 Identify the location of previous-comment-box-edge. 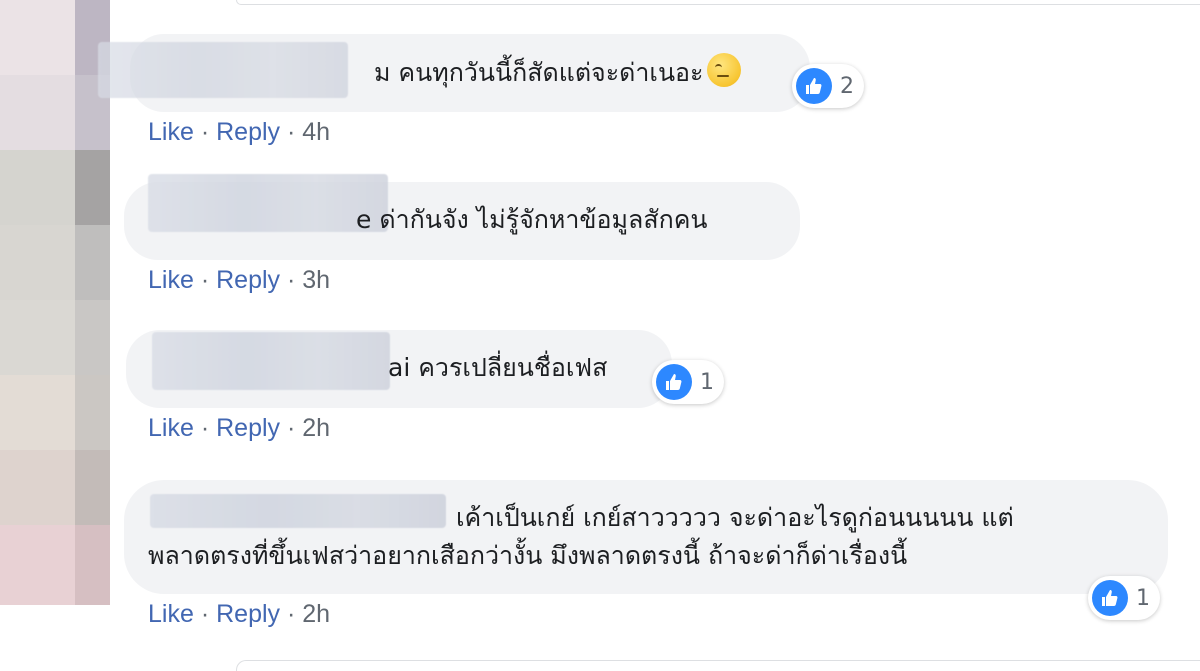
(718, 2).